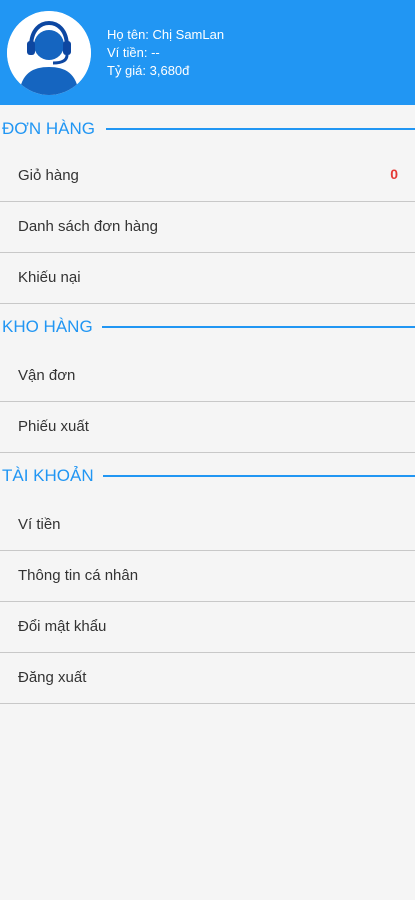 Image resolution: width=415 pixels, height=900 pixels. Describe the element at coordinates (49, 53) in the screenshot. I see `support-agent-icon` at that location.